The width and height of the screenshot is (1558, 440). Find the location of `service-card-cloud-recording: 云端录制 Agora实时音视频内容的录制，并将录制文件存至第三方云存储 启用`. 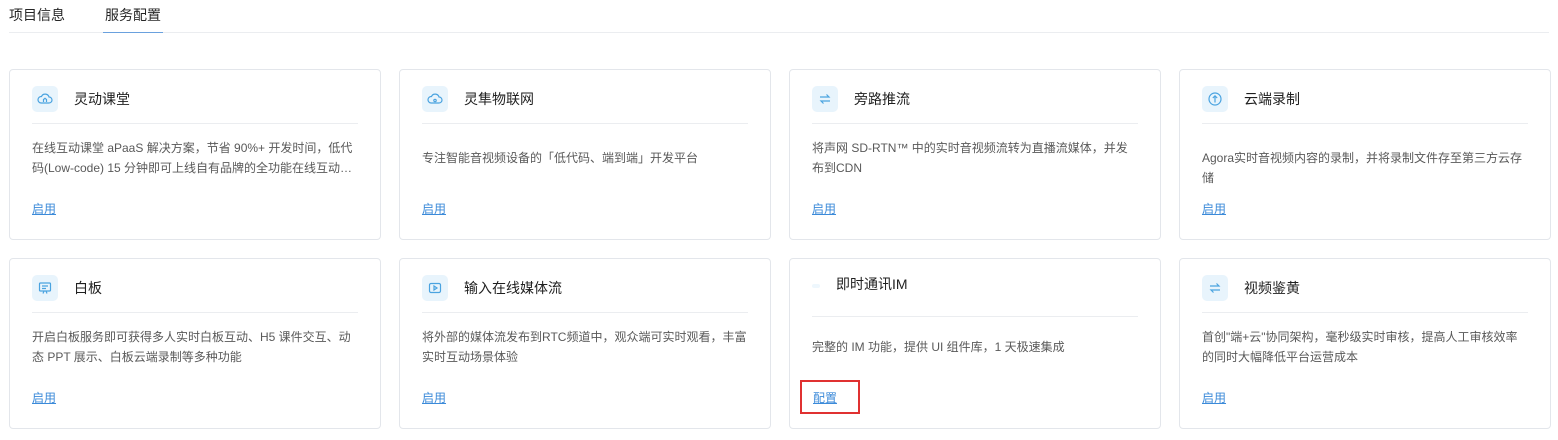

service-card-cloud-recording: 云端录制 Agora实时音视频内容的录制，并将录制文件存至第三方云存储 启用 is located at coordinates (1365, 154).